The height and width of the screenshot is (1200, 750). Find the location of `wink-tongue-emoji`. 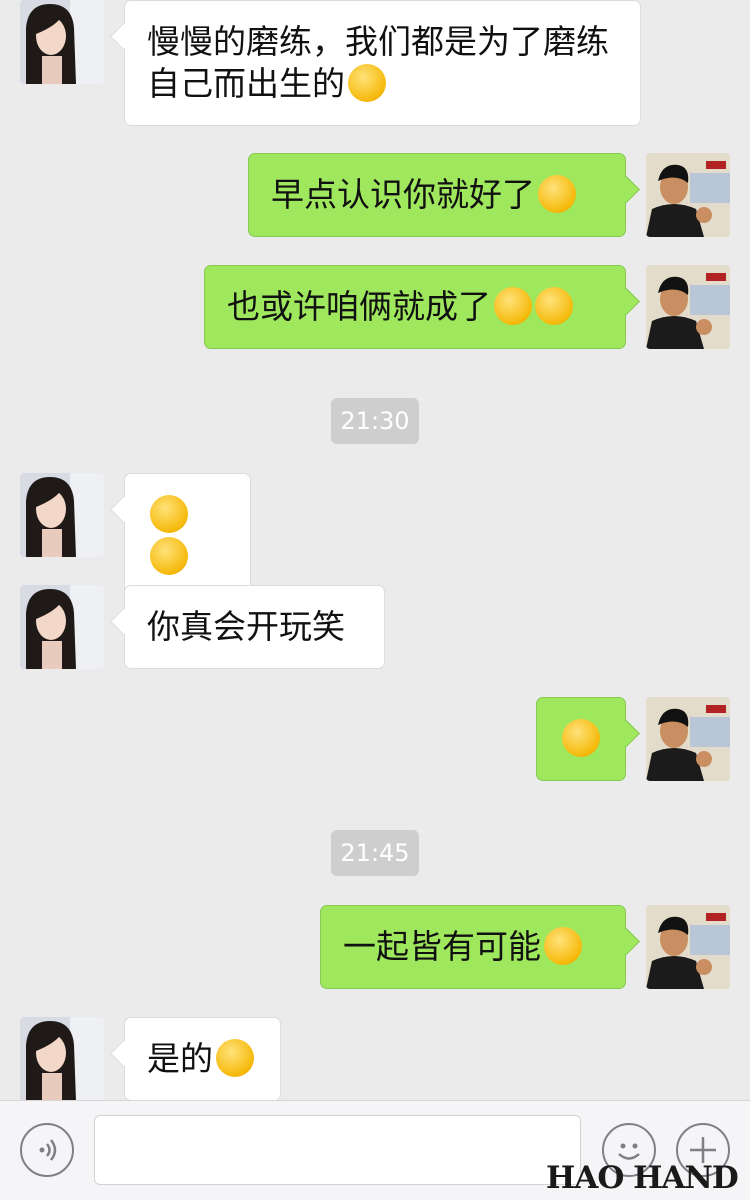

wink-tongue-emoji is located at coordinates (581, 738).